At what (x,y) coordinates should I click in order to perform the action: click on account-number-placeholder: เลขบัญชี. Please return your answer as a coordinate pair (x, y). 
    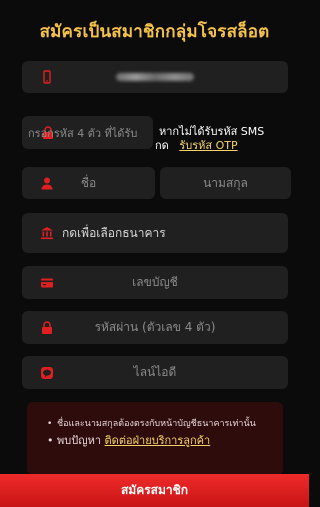
    Looking at the image, I should click on (155, 282).